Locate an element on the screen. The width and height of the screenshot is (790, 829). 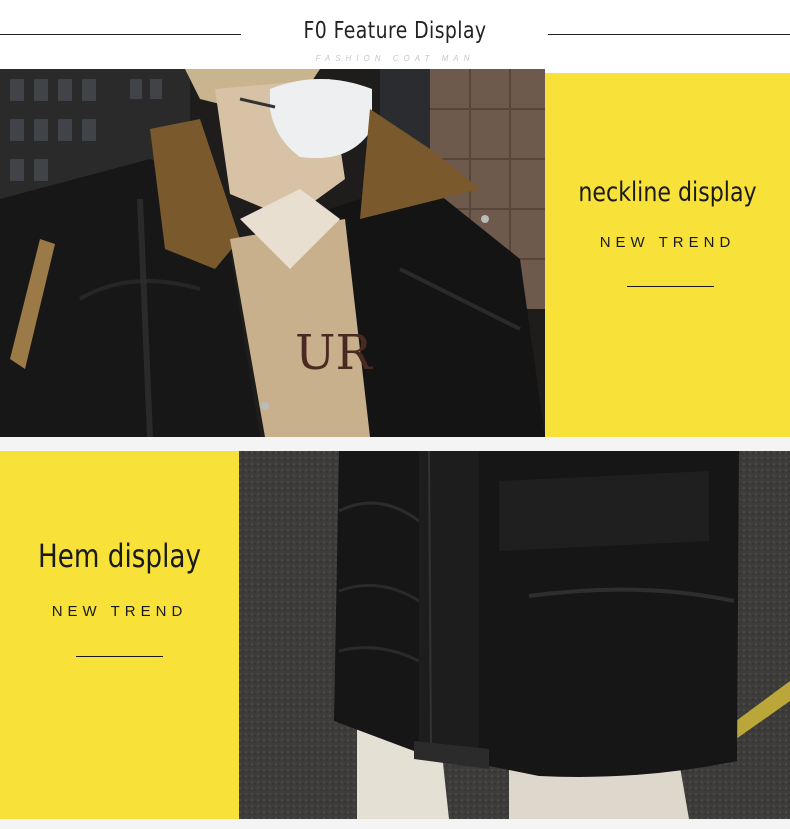
neckline-info-panel: neckline display NEW TREND is located at coordinates (667, 255).